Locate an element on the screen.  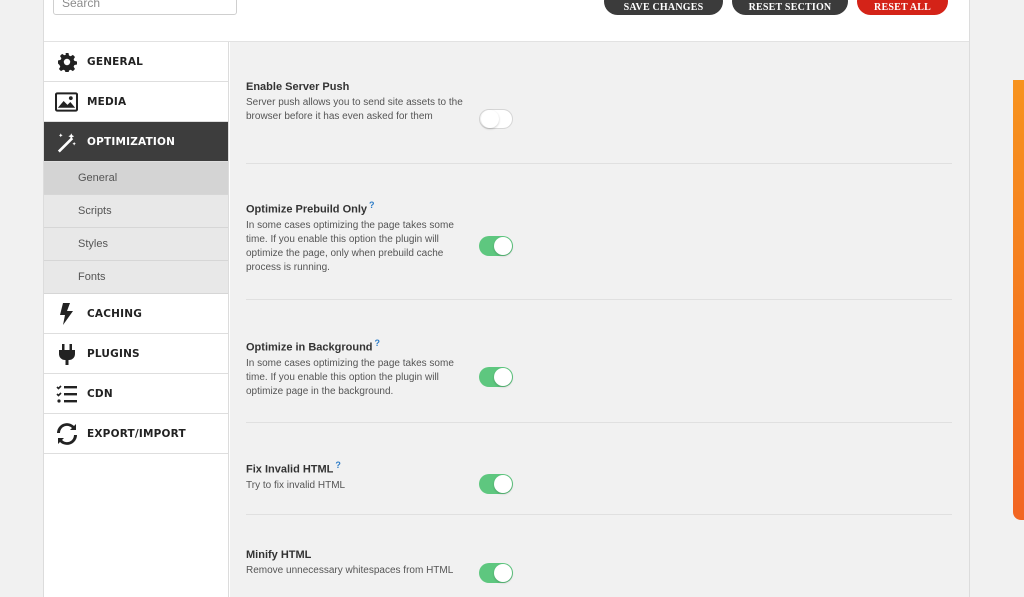
subnav-item-styles: Styles is located at coordinates (136, 244).